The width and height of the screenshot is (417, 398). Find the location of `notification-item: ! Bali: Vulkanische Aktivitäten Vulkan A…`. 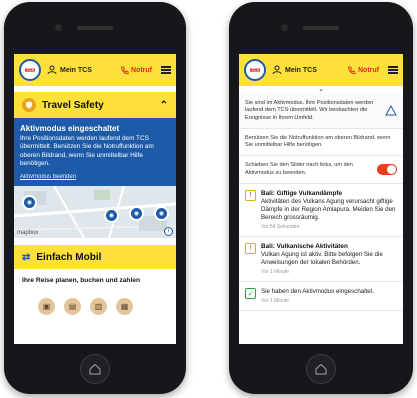

notification-item: ! Bali: Vulkanische Aktivitäten Vulkan A… is located at coordinates (321, 260).